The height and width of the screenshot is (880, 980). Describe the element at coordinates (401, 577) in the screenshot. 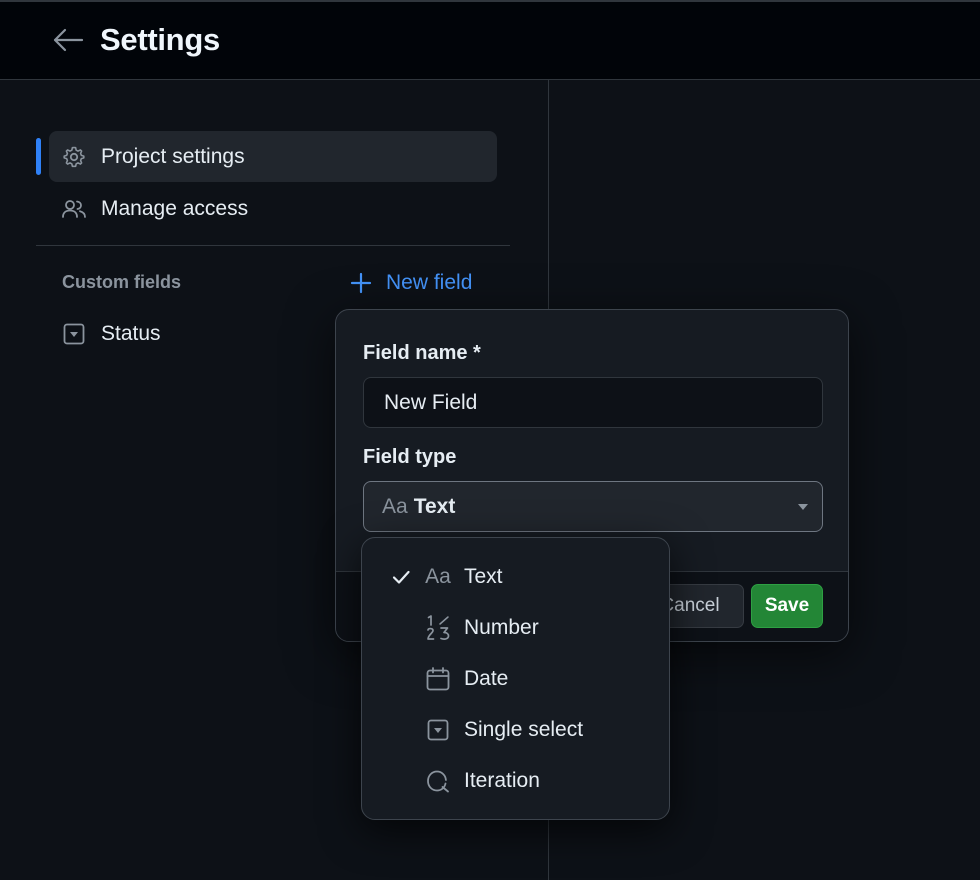

I see `check-icon` at that location.